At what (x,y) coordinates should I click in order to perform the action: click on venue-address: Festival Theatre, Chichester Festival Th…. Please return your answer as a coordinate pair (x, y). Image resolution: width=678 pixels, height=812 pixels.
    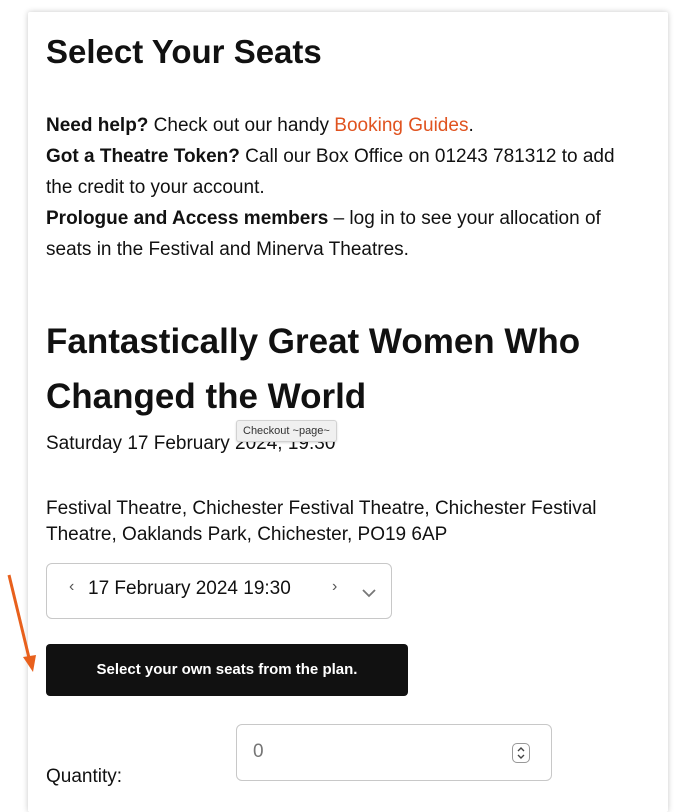
    Looking at the image, I should click on (321, 521).